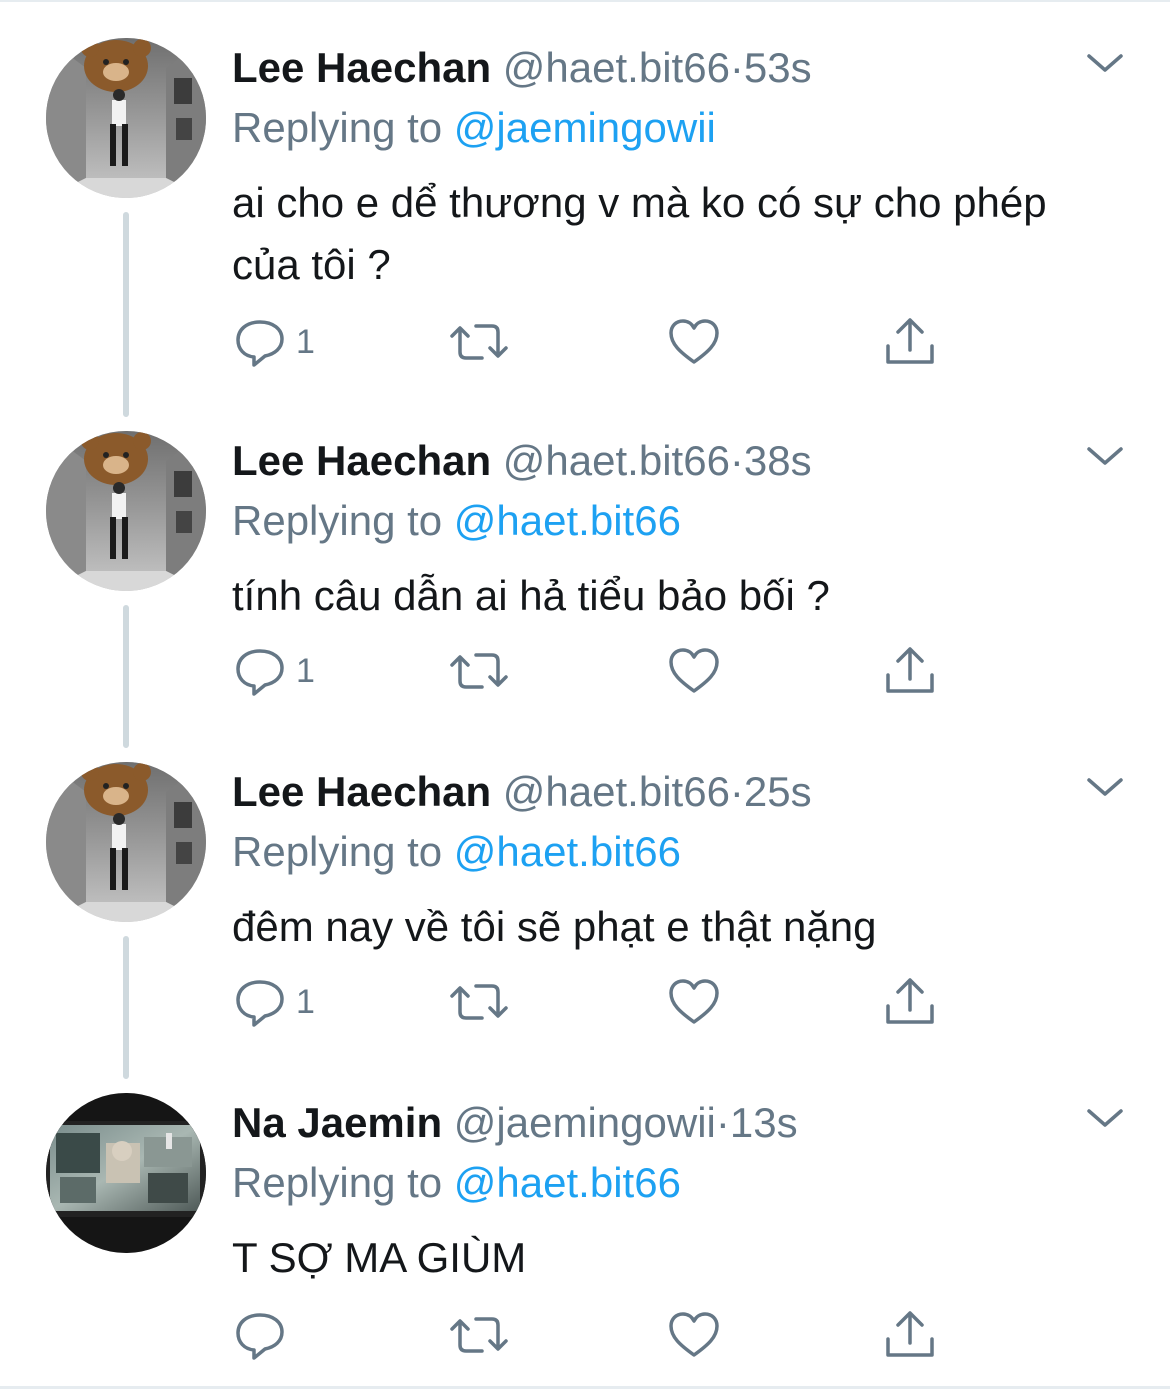 This screenshot has width=1170, height=1389. Describe the element at coordinates (592, 1335) in the screenshot. I see `tweet-actions` at that location.